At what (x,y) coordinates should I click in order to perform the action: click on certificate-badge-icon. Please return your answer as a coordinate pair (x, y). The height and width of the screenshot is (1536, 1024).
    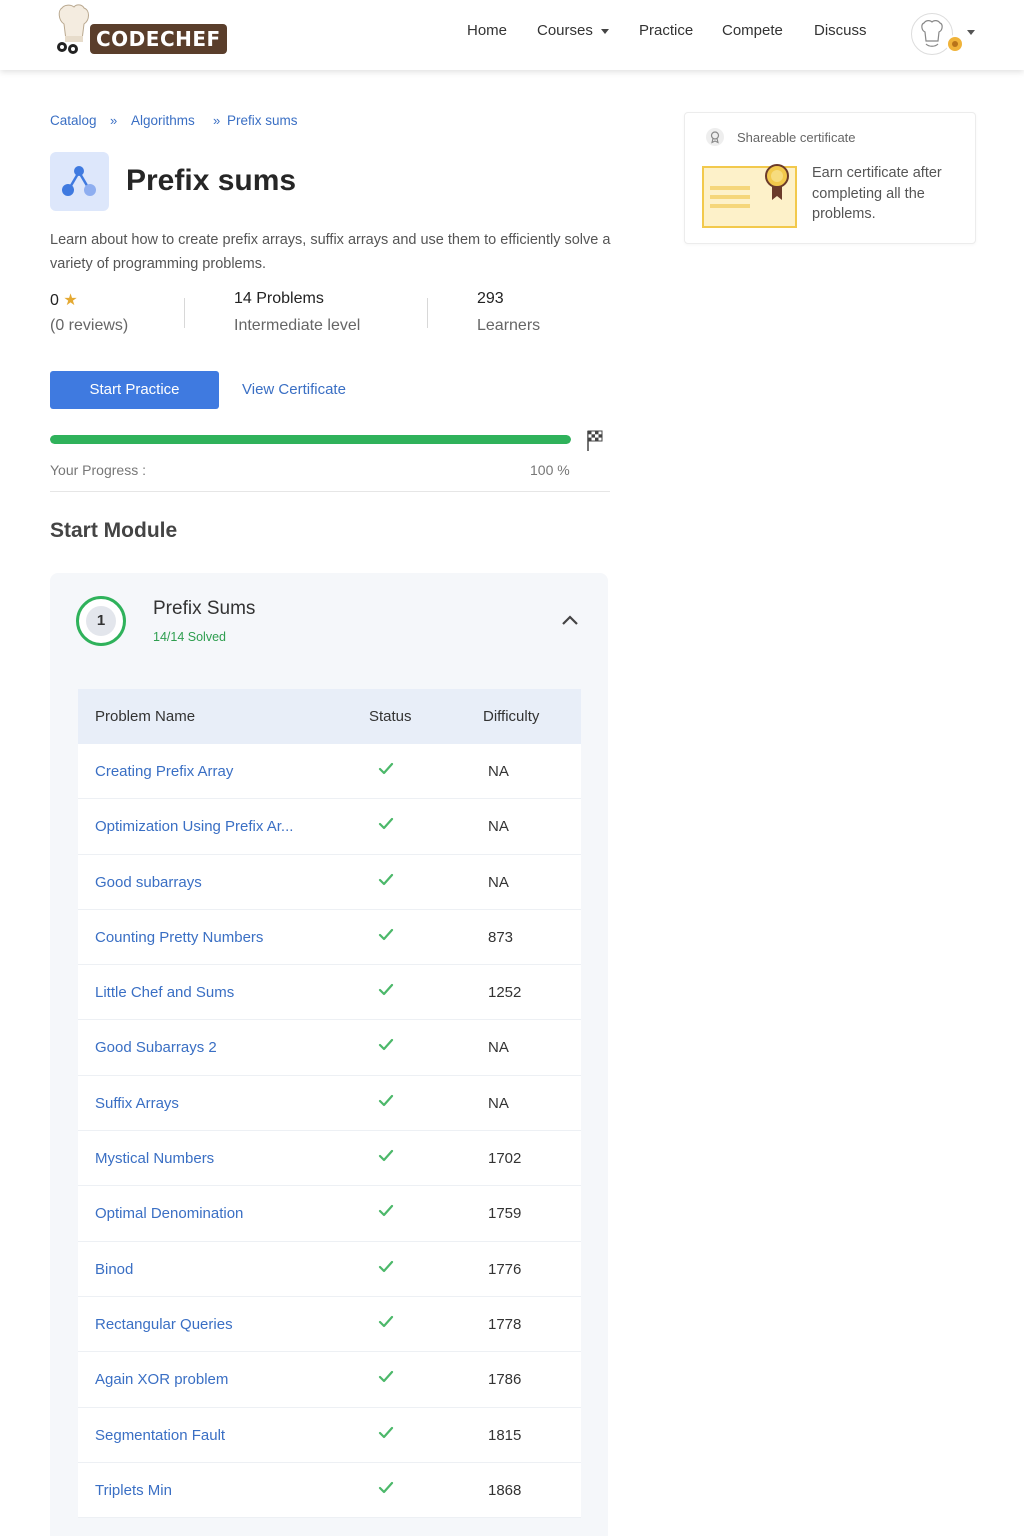
    Looking at the image, I should click on (715, 137).